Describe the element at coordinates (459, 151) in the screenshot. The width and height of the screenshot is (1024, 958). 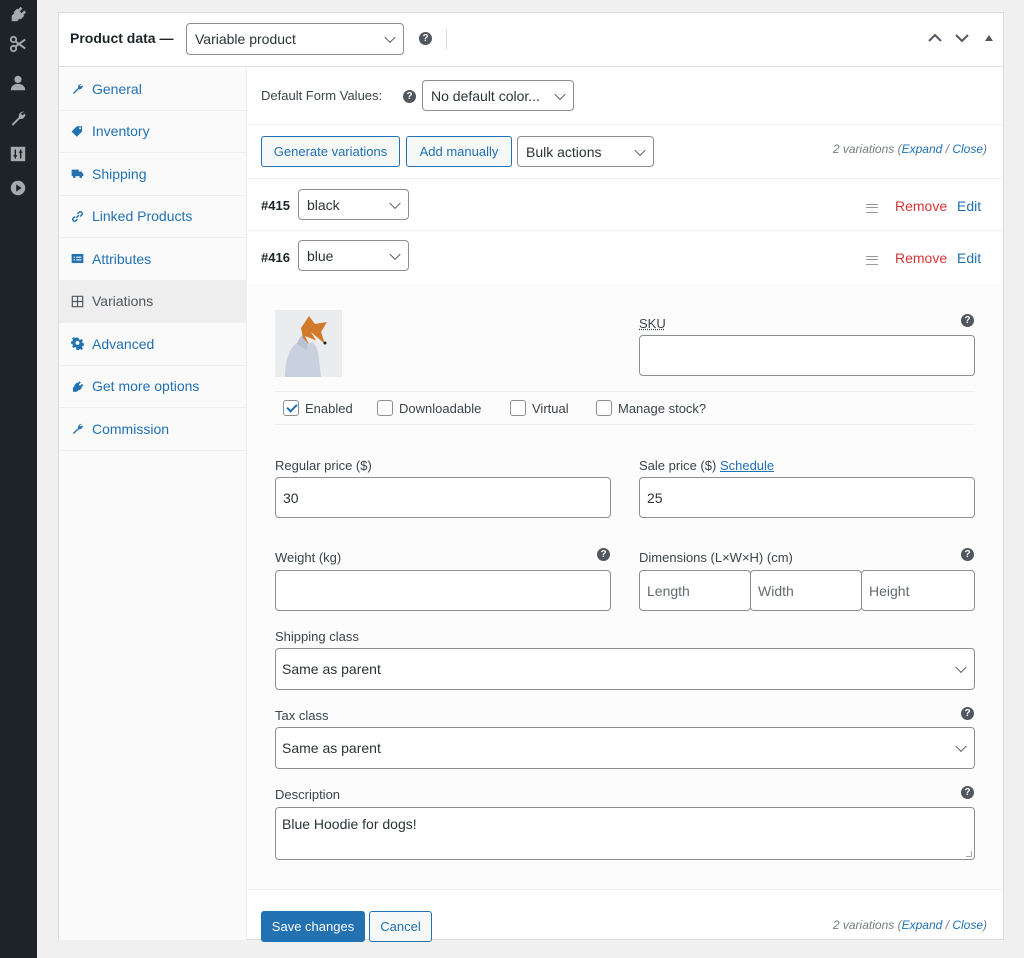
I see `add-manually-button: Add manually` at that location.